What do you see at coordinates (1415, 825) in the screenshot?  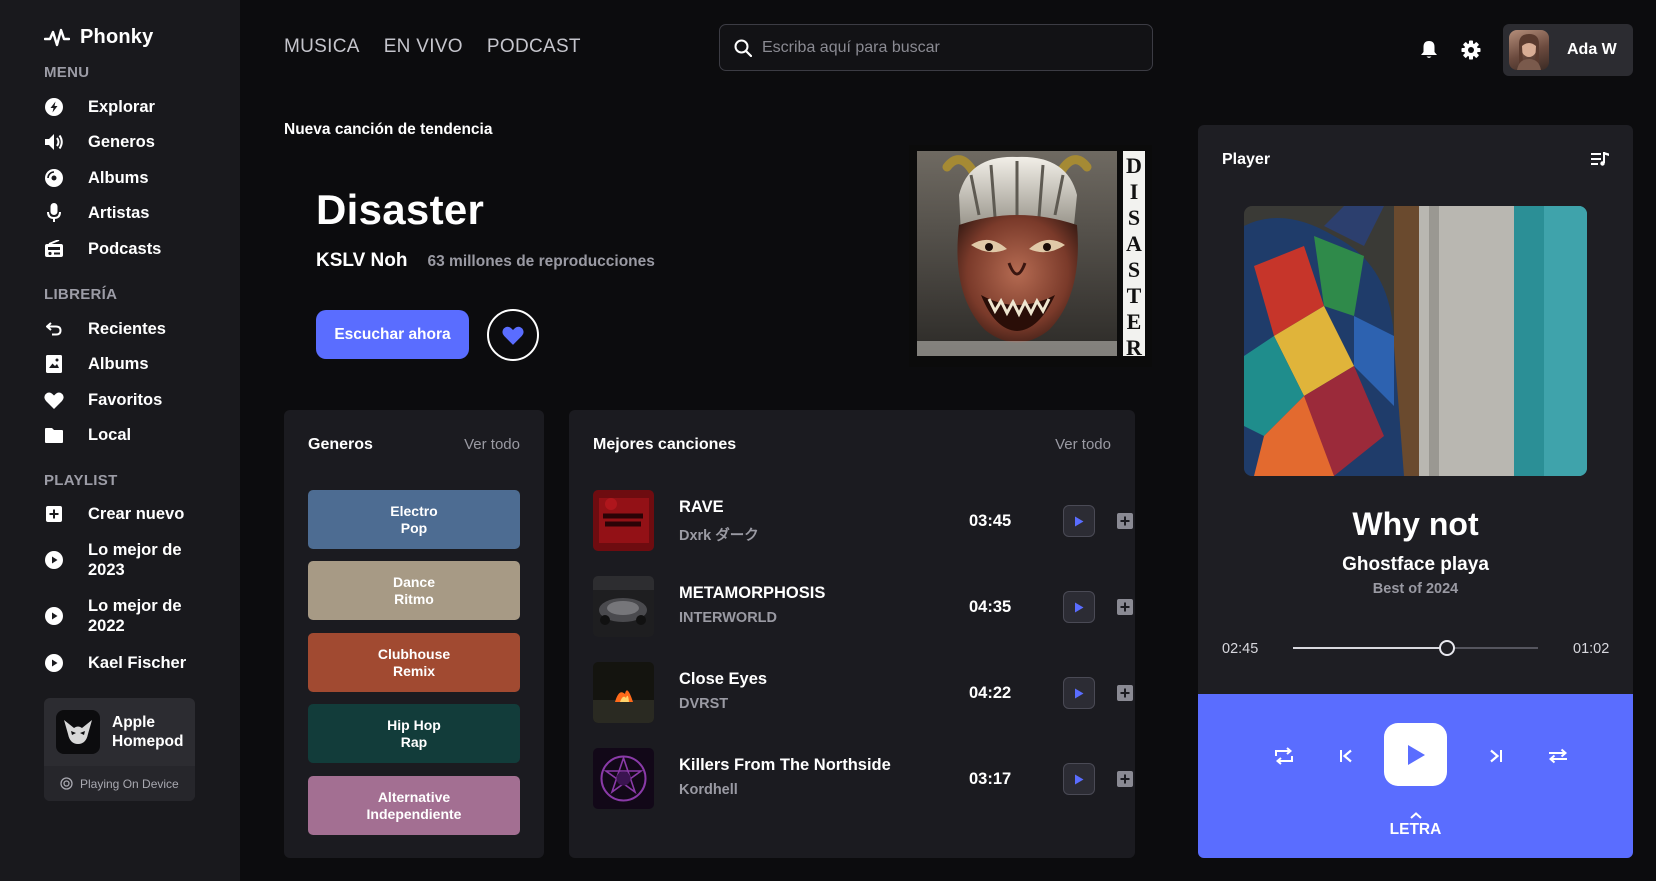 I see `lyrics-toggle: LETRA` at bounding box center [1415, 825].